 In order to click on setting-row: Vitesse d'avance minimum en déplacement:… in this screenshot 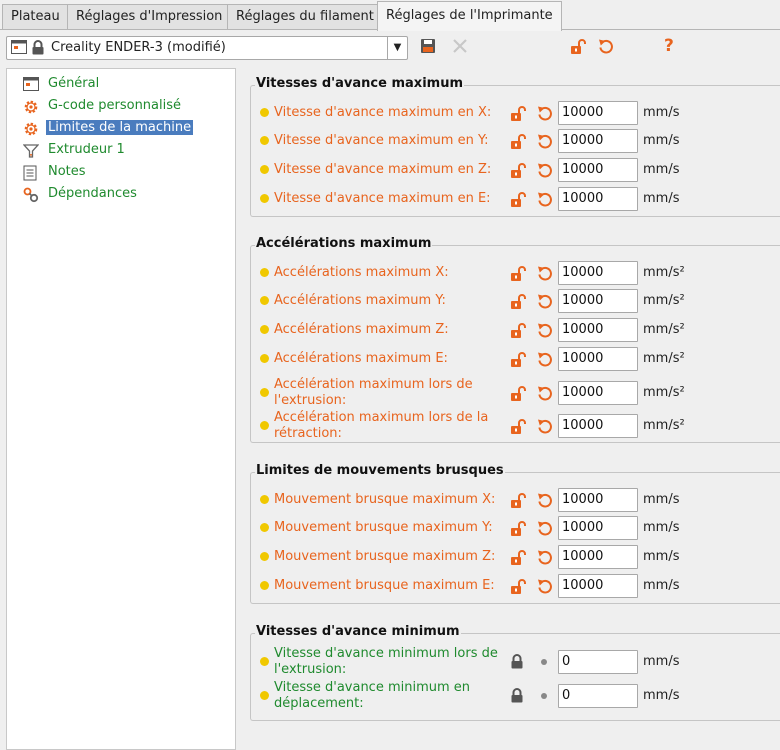, I will do `click(515, 696)`.